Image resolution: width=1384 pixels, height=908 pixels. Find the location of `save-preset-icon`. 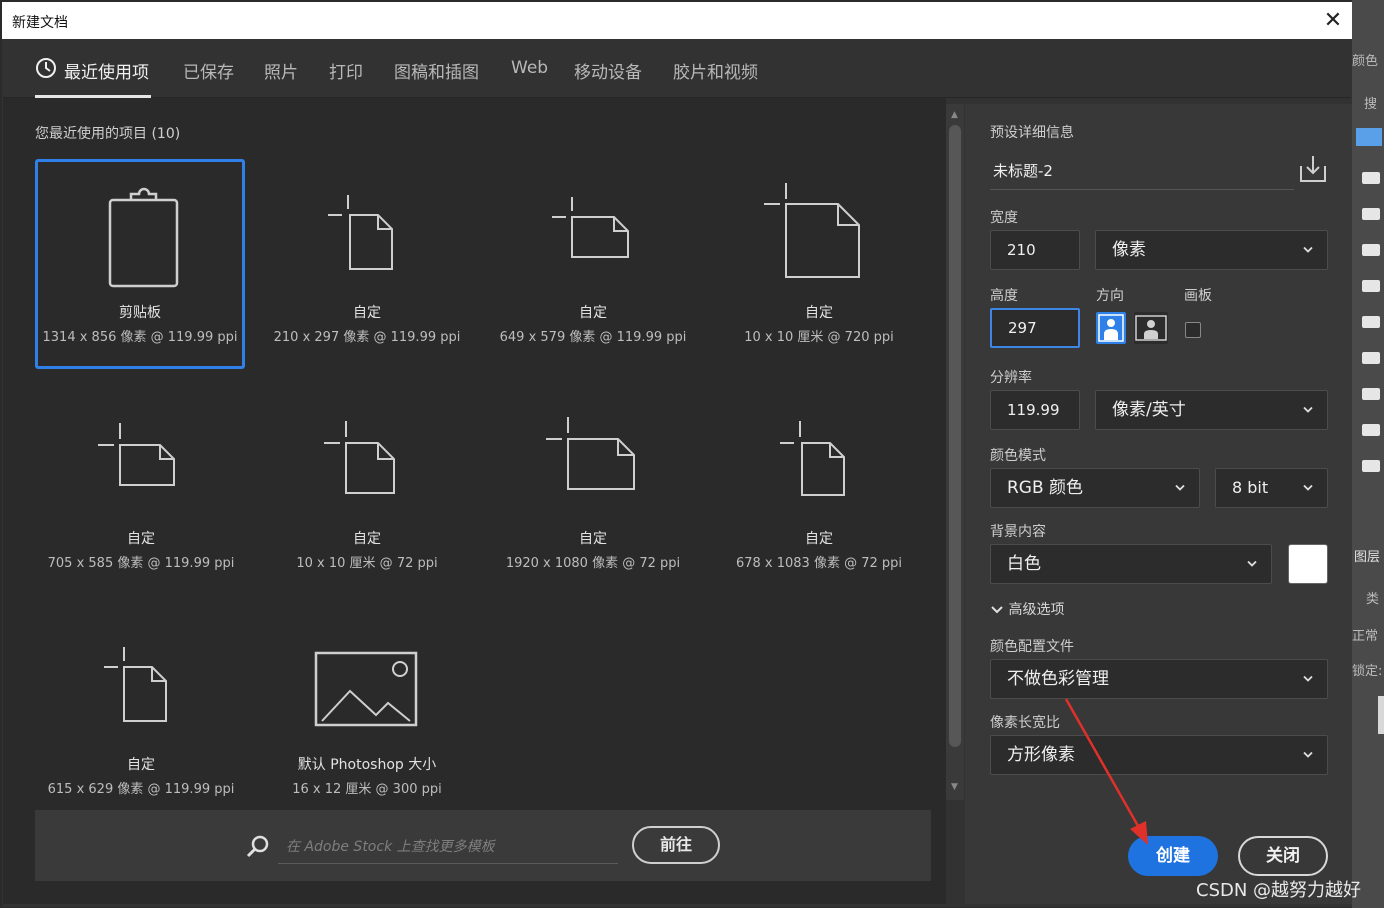

save-preset-icon is located at coordinates (1313, 169).